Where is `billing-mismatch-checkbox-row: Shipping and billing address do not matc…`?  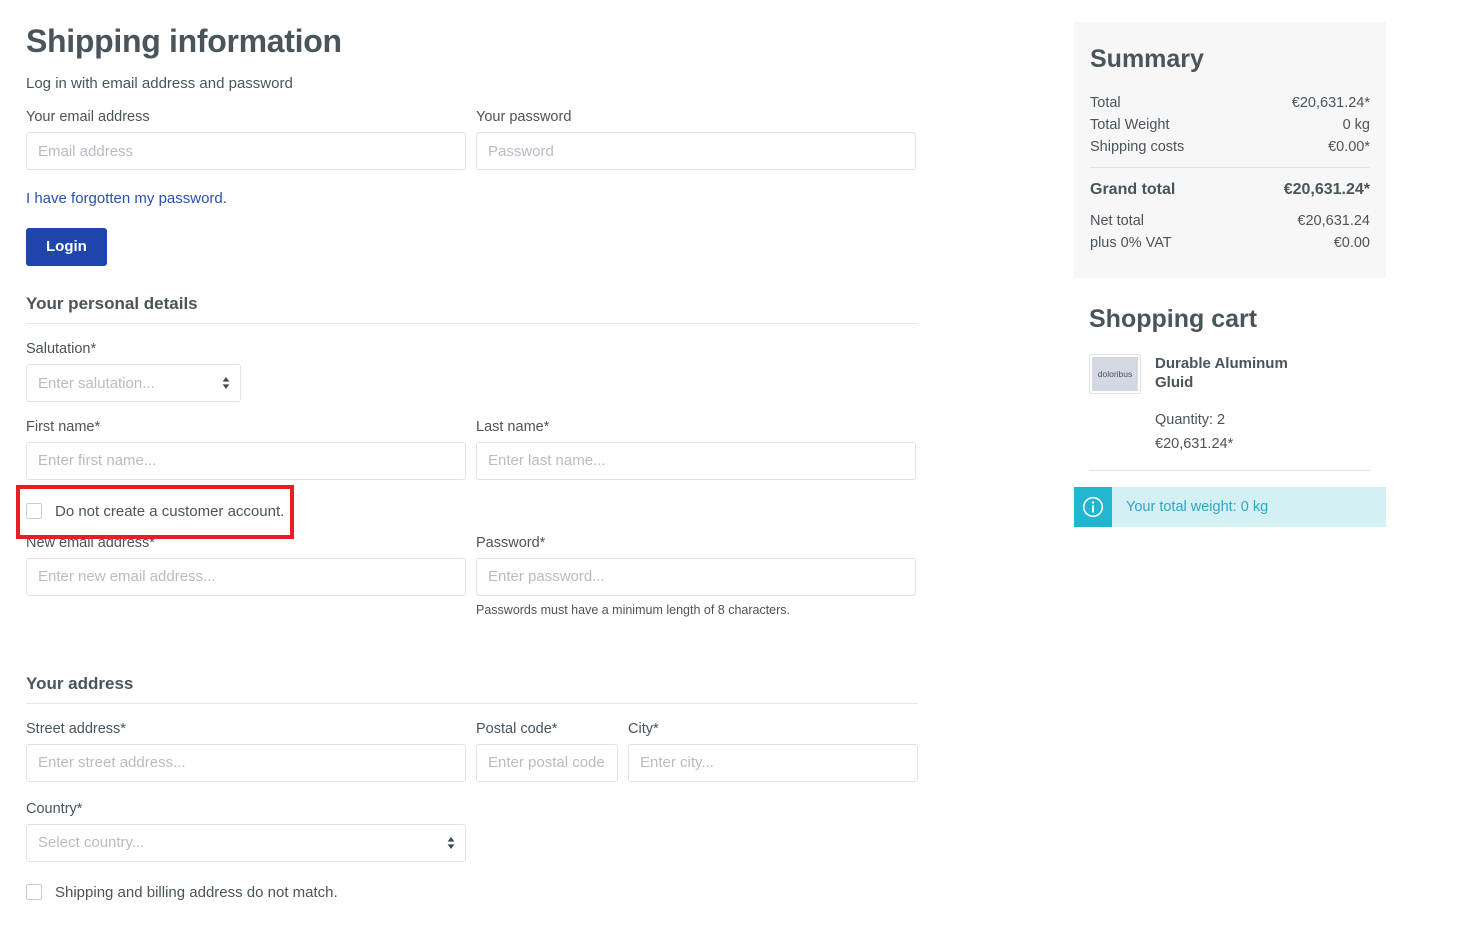
billing-mismatch-checkbox-row: Shipping and billing address do not matc… is located at coordinates (472, 892).